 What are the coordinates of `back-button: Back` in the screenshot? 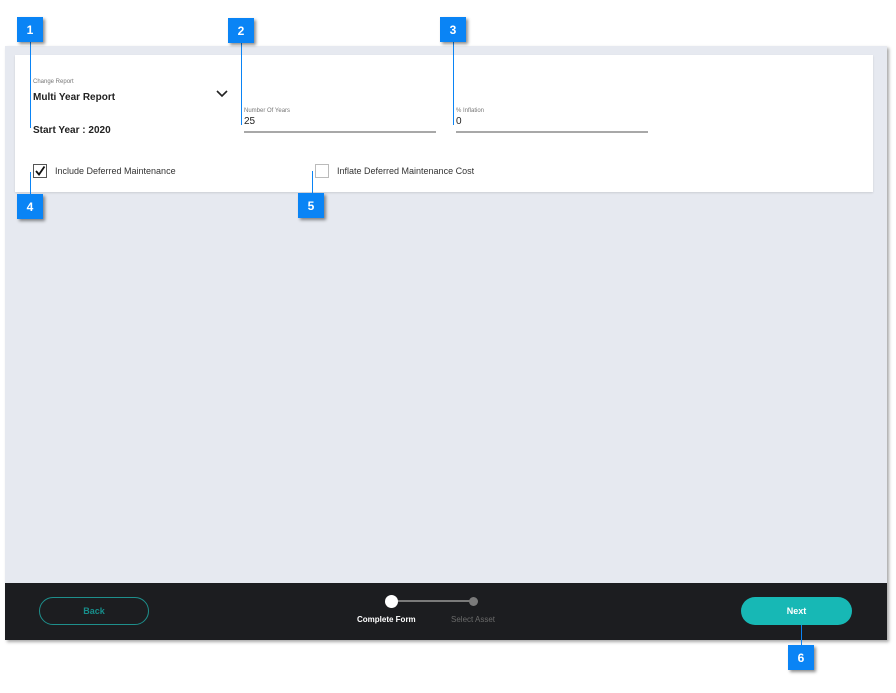 It's located at (94, 611).